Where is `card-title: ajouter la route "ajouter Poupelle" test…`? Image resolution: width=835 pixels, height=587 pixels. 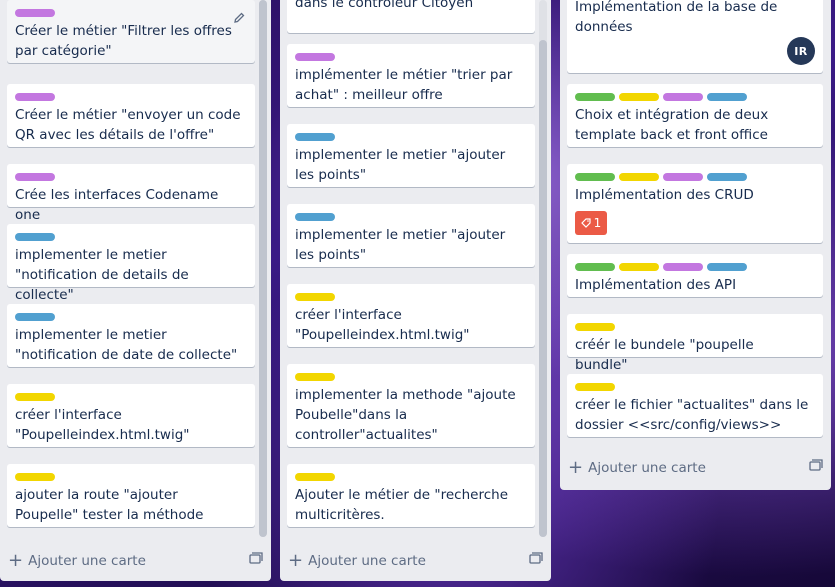 card-title: ajouter la route "ajouter Poupelle" test… is located at coordinates (109, 505).